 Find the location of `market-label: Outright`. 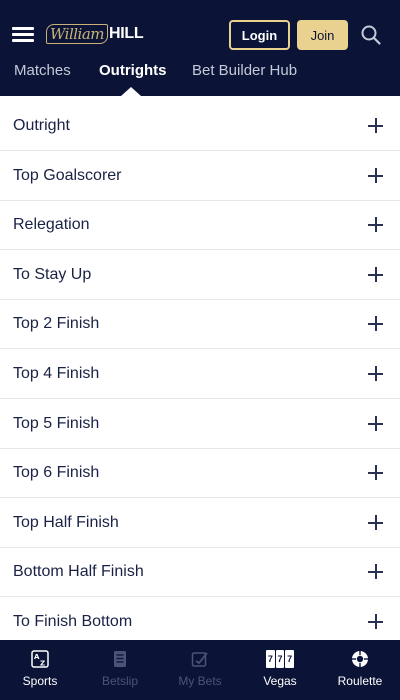

market-label: Outright is located at coordinates (41, 125).